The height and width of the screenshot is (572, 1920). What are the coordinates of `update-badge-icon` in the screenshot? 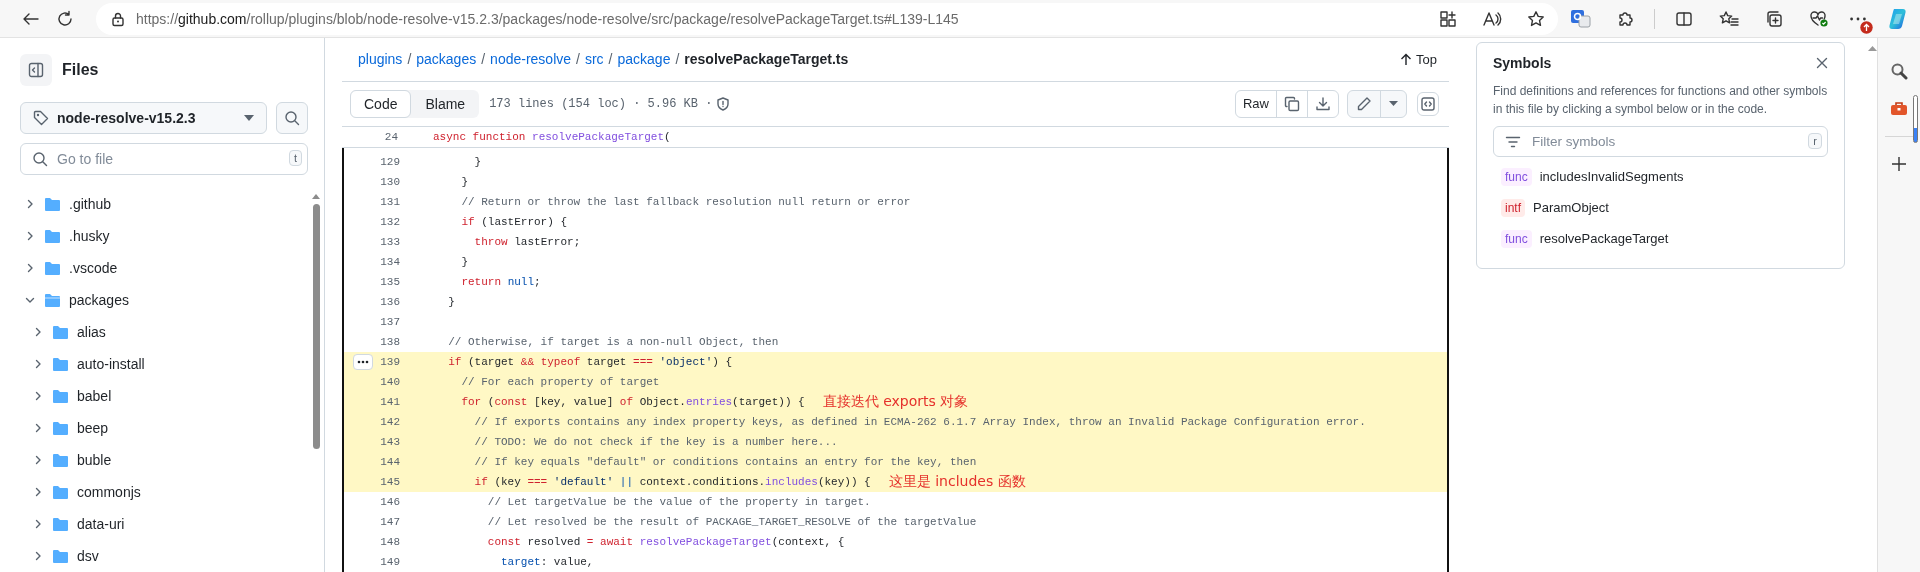 It's located at (1866, 27).